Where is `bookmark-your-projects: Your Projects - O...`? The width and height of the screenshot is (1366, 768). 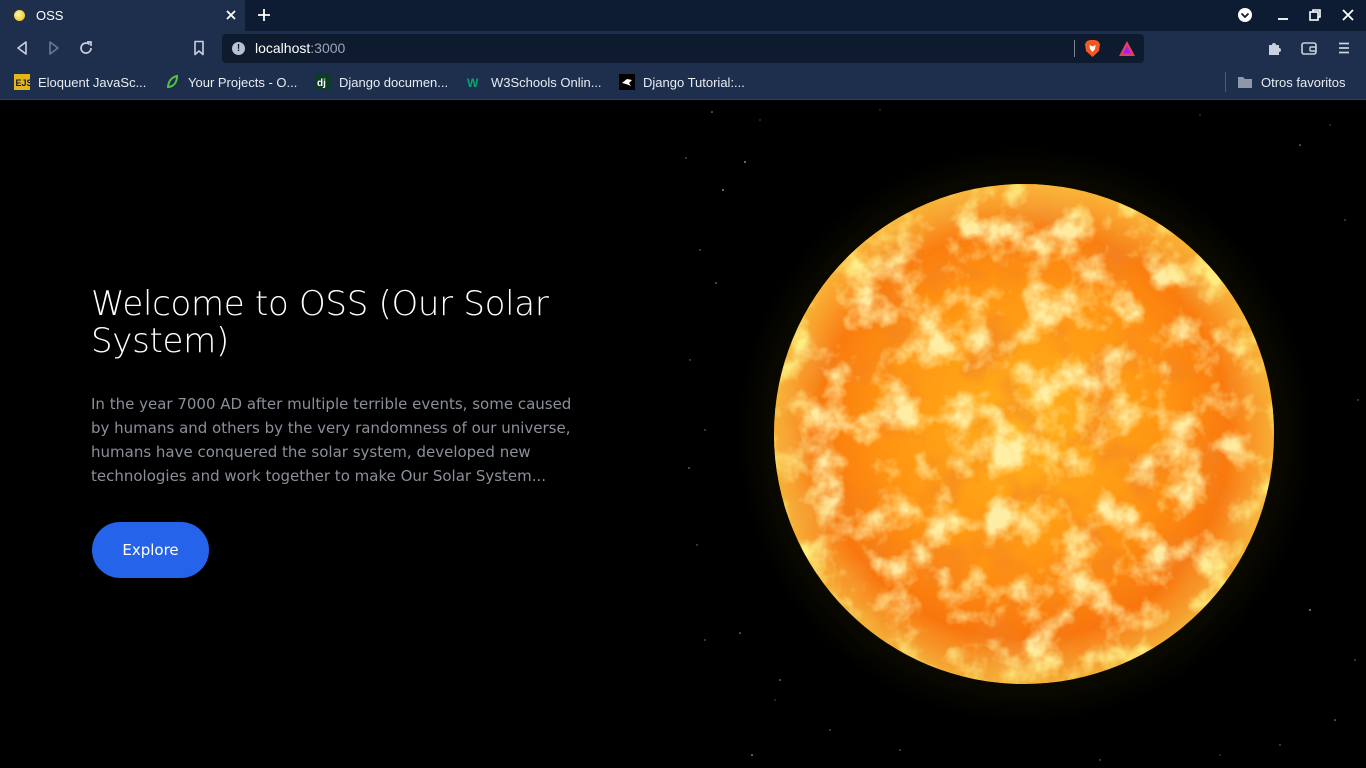
bookmark-your-projects: Your Projects - O... is located at coordinates (230, 82).